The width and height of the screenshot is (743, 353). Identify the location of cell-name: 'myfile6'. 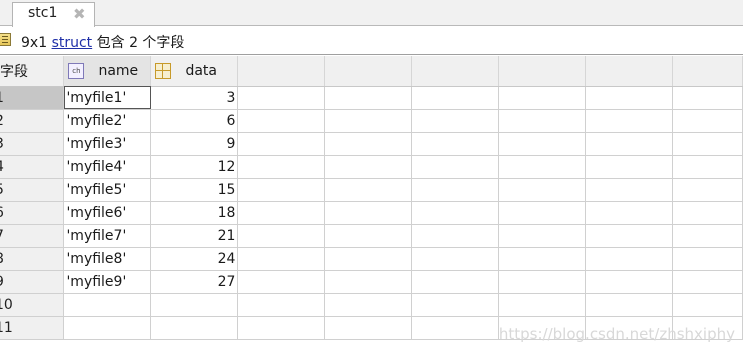
(107, 213).